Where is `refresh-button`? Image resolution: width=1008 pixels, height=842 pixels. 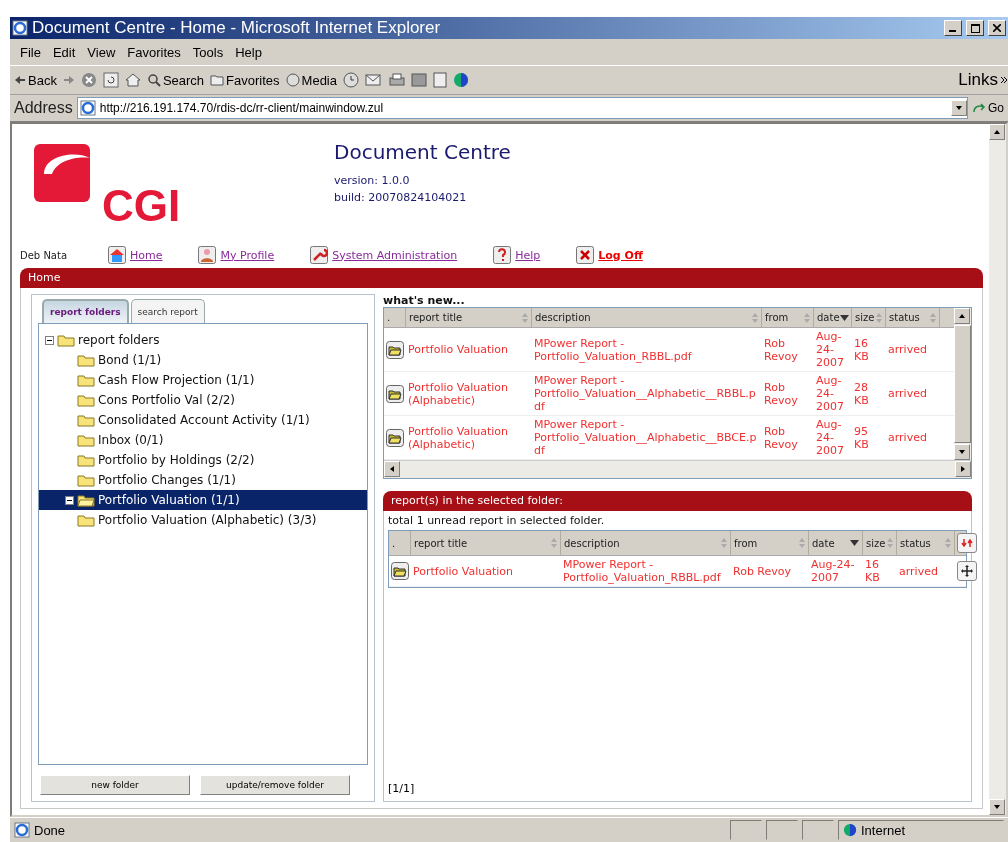
refresh-button is located at coordinates (967, 543).